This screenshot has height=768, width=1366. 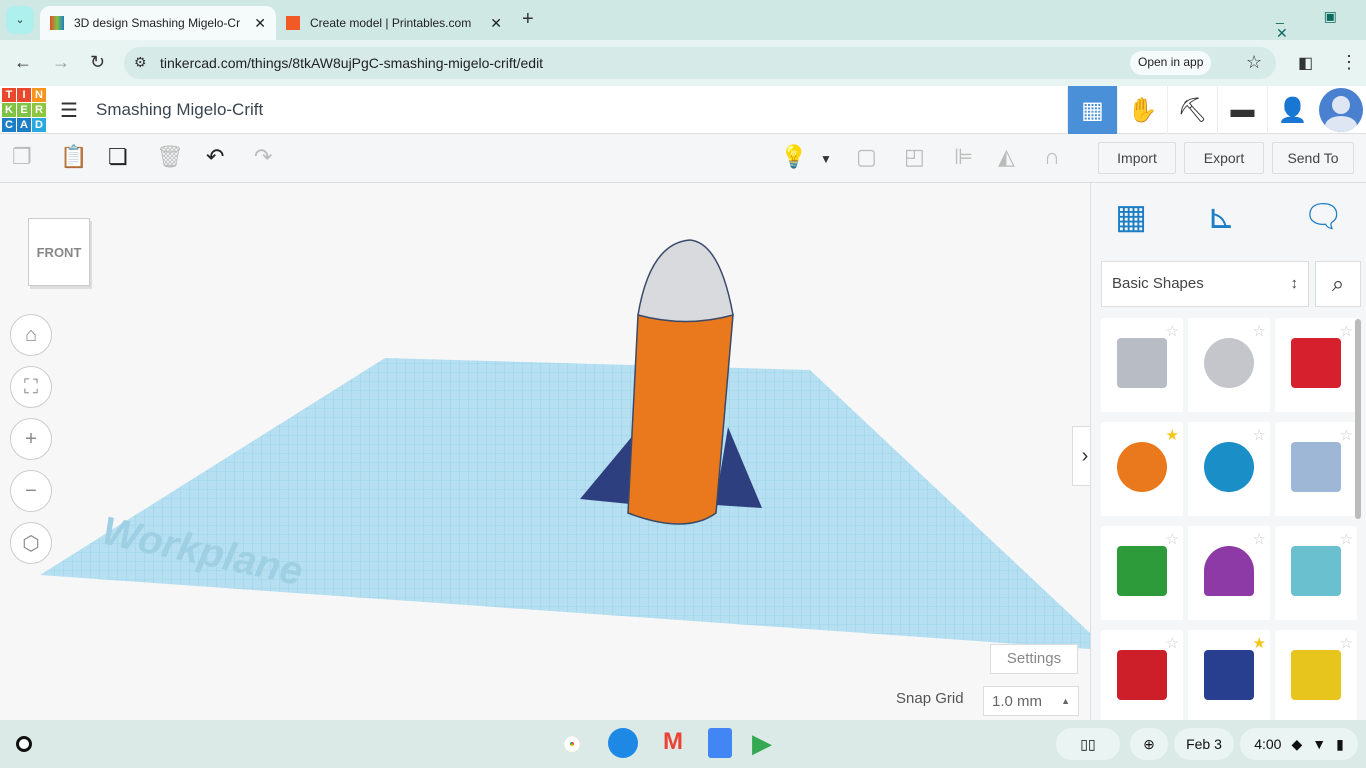 What do you see at coordinates (1131, 217) in the screenshot?
I see `workplane-tool-icon: ▦` at bounding box center [1131, 217].